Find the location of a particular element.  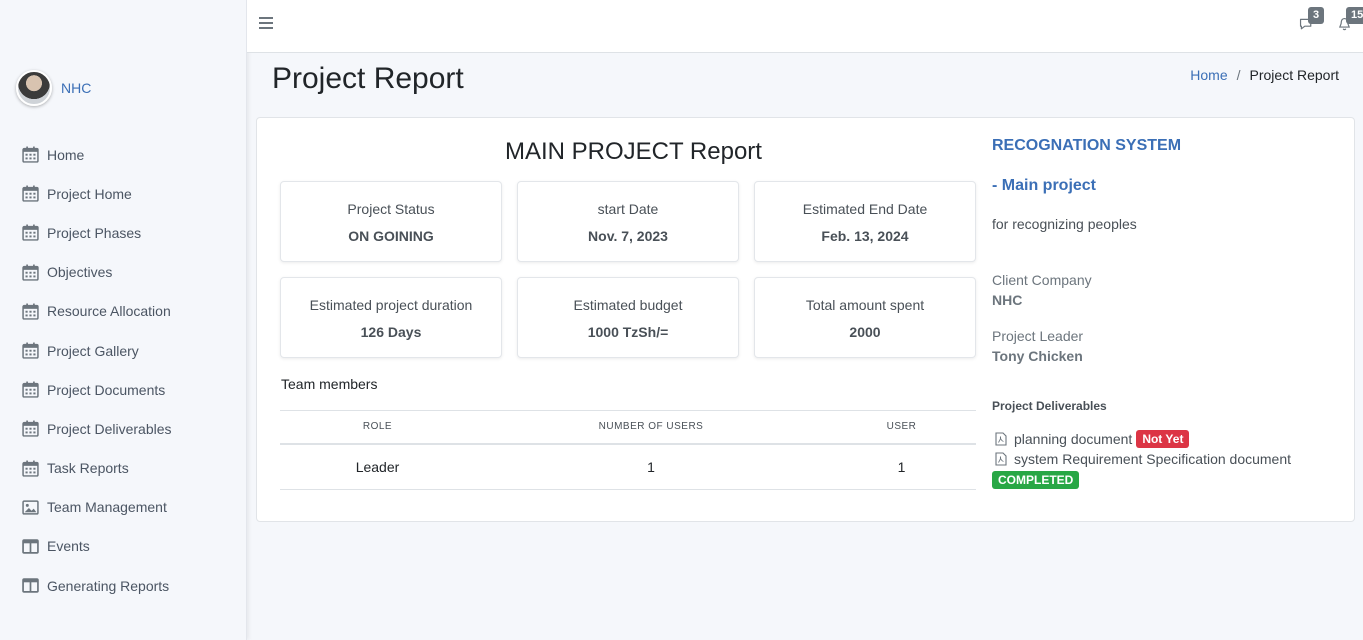

sidebar-item-home: Home is located at coordinates (123, 154).